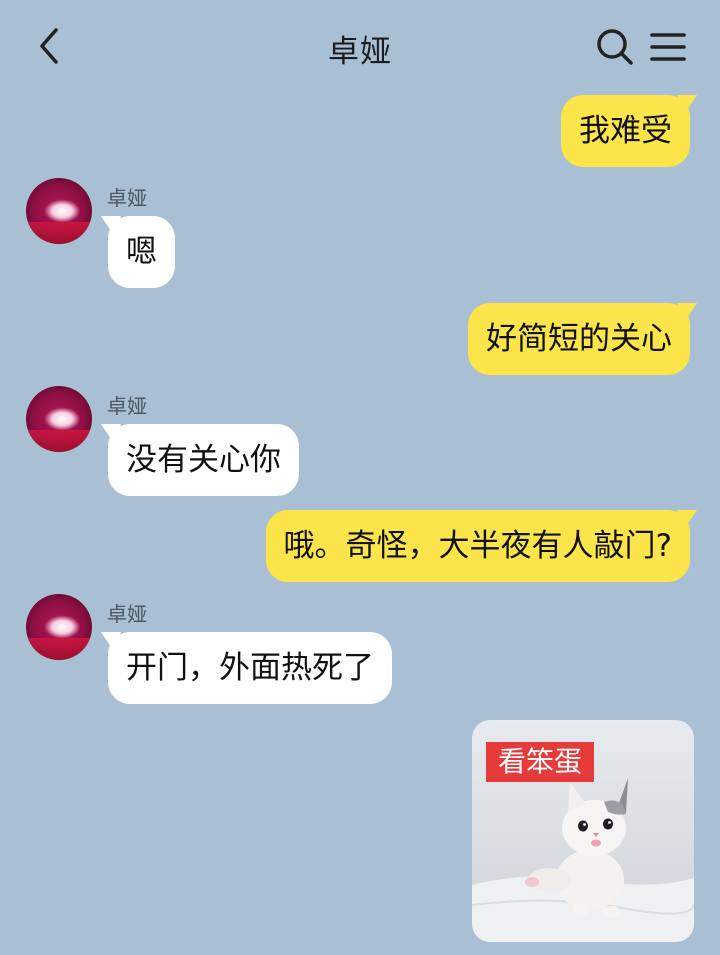 The height and width of the screenshot is (955, 720). I want to click on message-text: 没有关心你, so click(203, 460).